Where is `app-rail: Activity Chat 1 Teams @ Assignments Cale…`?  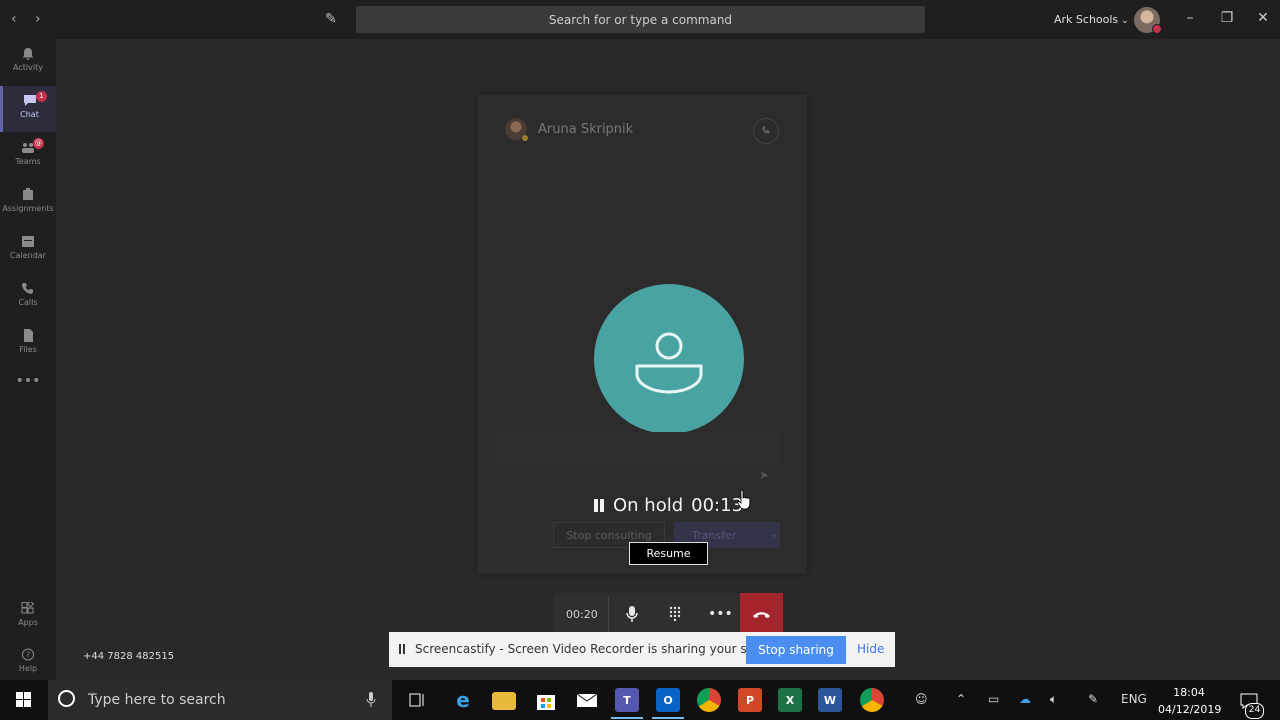 app-rail: Activity Chat 1 Teams @ Assignments Cale… is located at coordinates (28, 359).